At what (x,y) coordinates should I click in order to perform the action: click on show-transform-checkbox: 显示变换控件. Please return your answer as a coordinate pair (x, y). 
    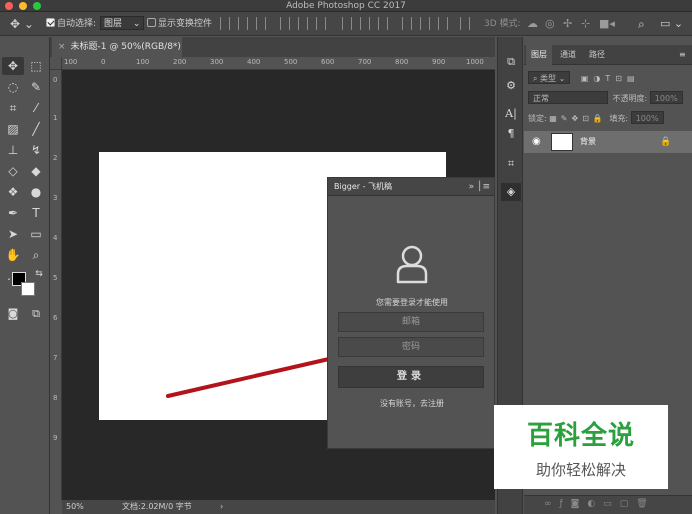
    Looking at the image, I should click on (179, 24).